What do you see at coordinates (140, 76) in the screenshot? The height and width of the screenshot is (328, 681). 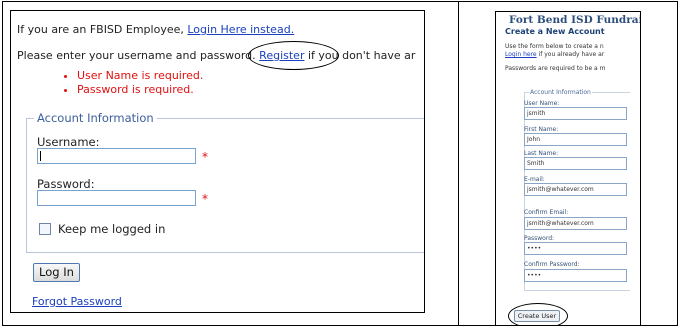 I see `error-username: User Name is required.` at bounding box center [140, 76].